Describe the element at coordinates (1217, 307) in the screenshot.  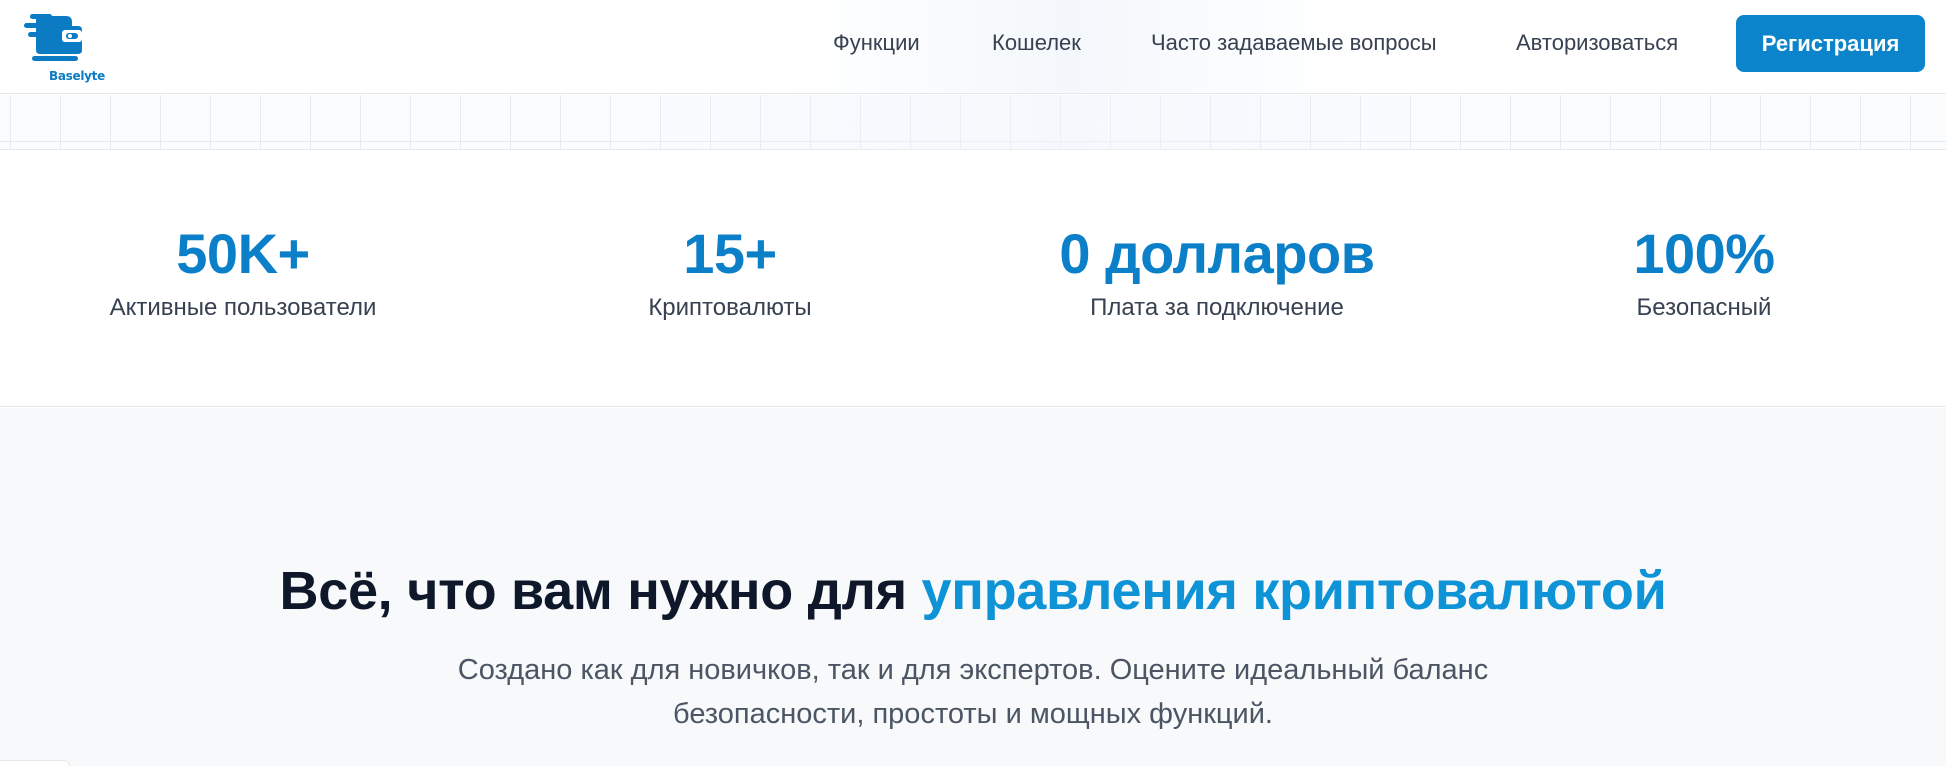
I see `stat-label: Плата за подключение` at that location.